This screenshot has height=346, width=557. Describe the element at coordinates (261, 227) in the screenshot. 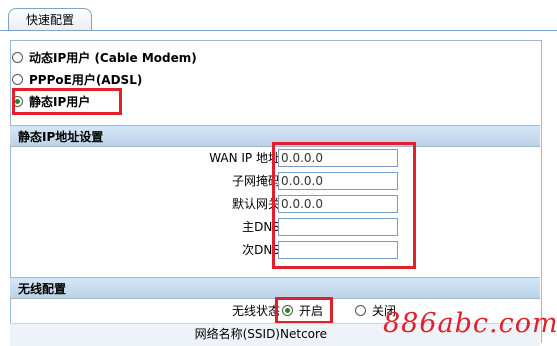

I see `primary-dns-label: 主DNS` at that location.